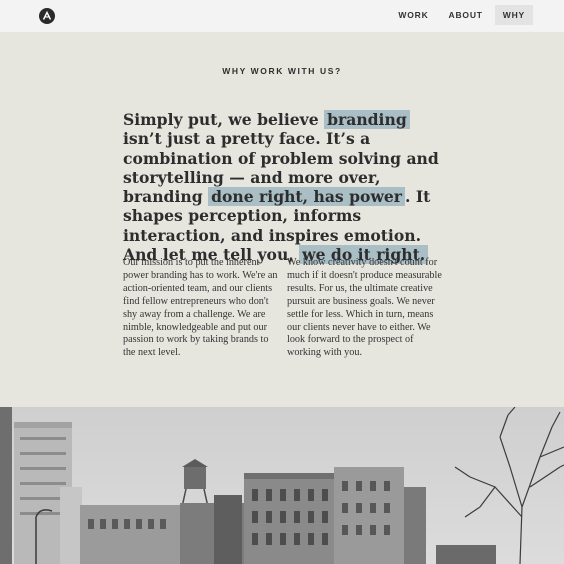 This screenshot has height=564, width=564. What do you see at coordinates (513, 15) in the screenshot?
I see `nav-why: WHY` at bounding box center [513, 15].